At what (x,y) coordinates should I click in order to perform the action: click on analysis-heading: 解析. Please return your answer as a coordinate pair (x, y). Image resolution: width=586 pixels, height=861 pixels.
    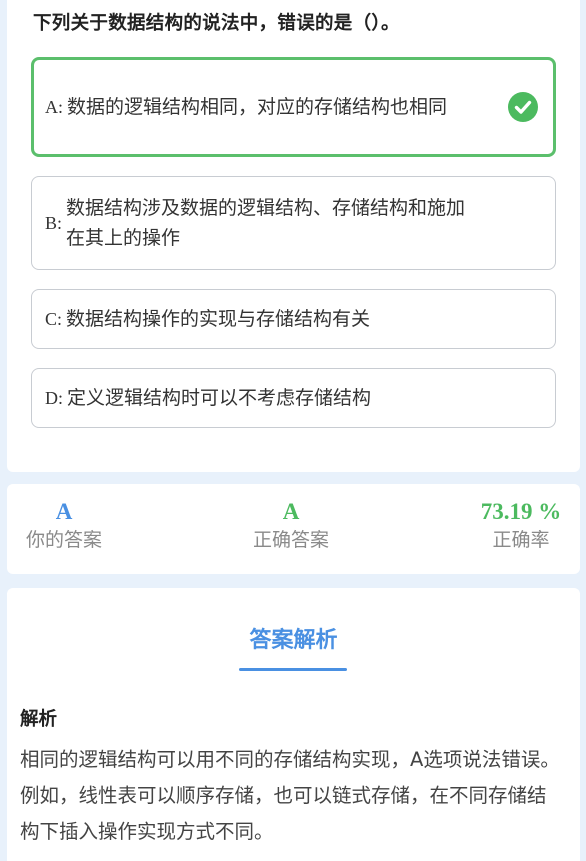
    Looking at the image, I should click on (39, 719).